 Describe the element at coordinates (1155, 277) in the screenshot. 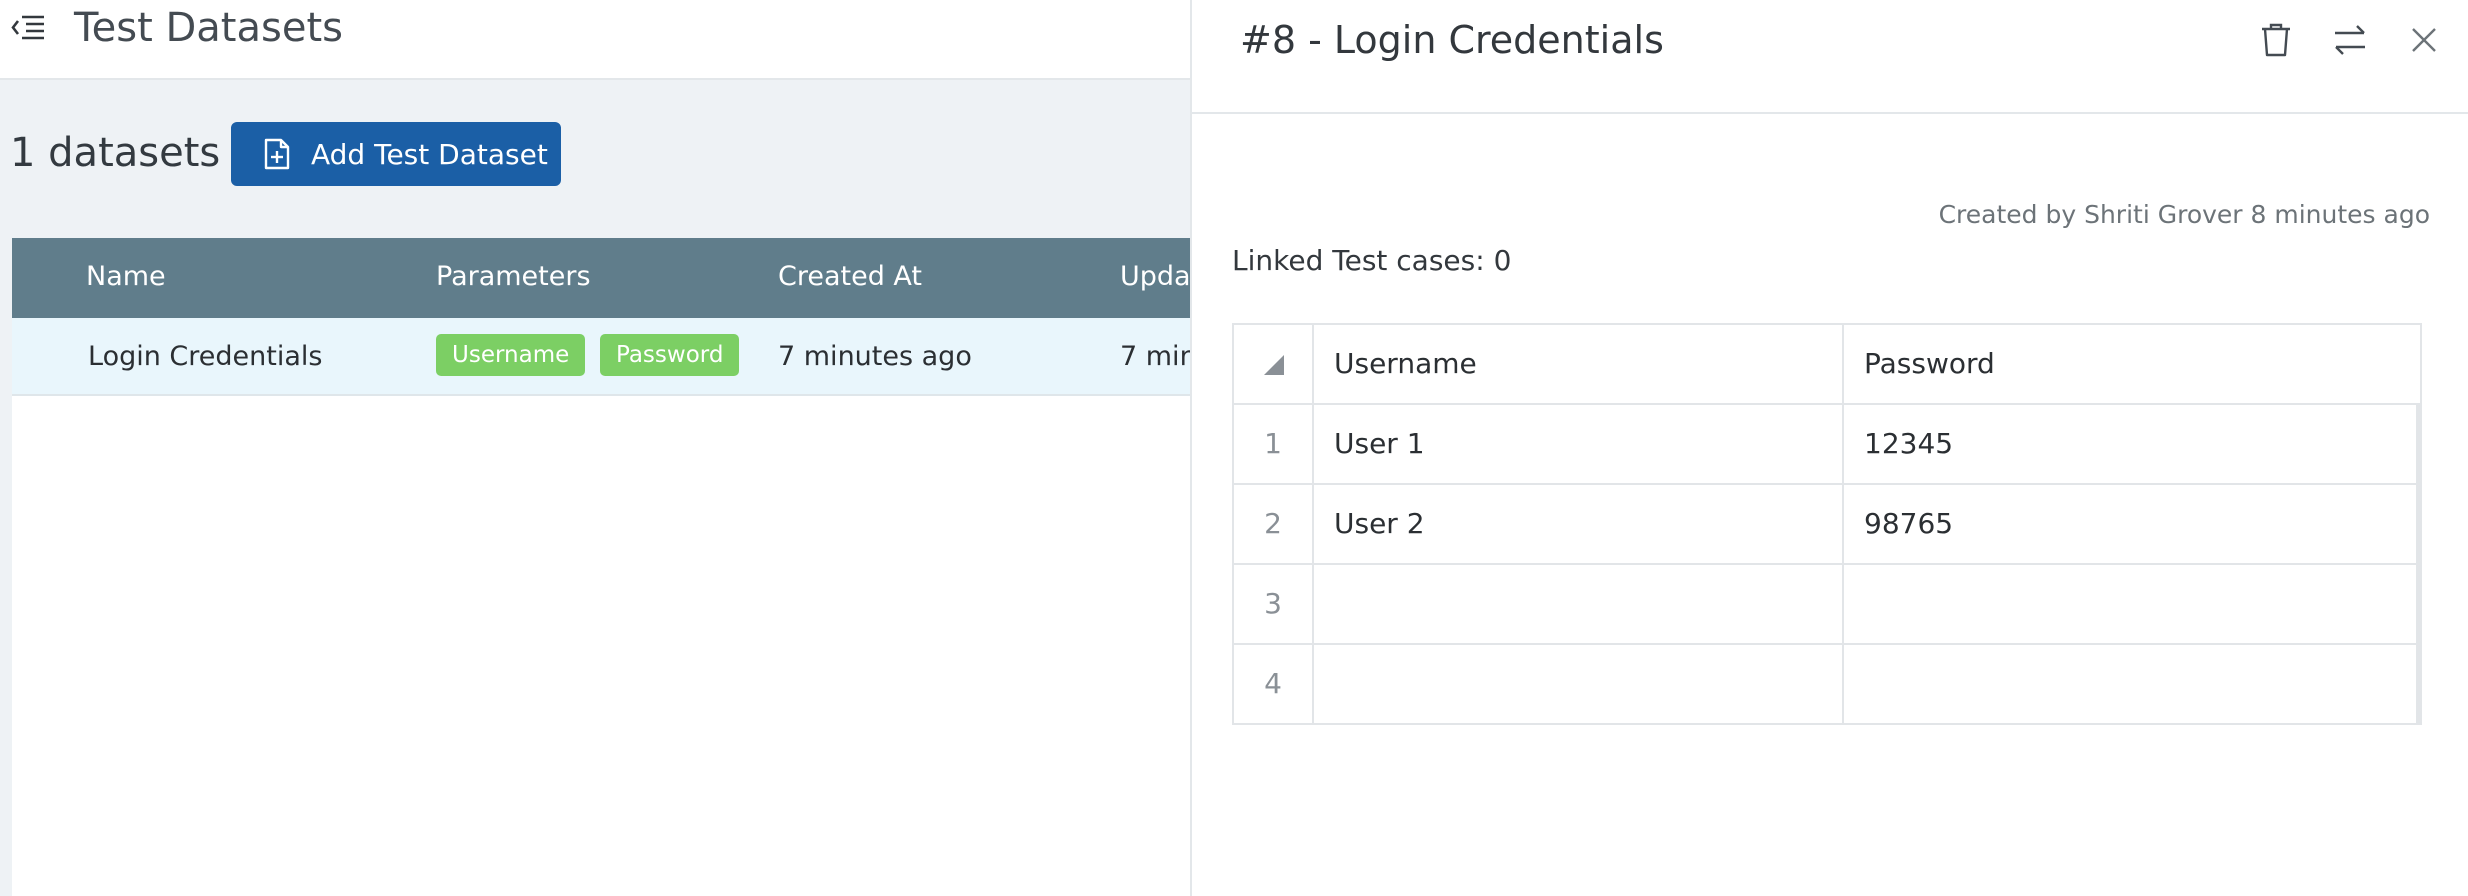

I see `column-header-updated-at: Upda` at that location.